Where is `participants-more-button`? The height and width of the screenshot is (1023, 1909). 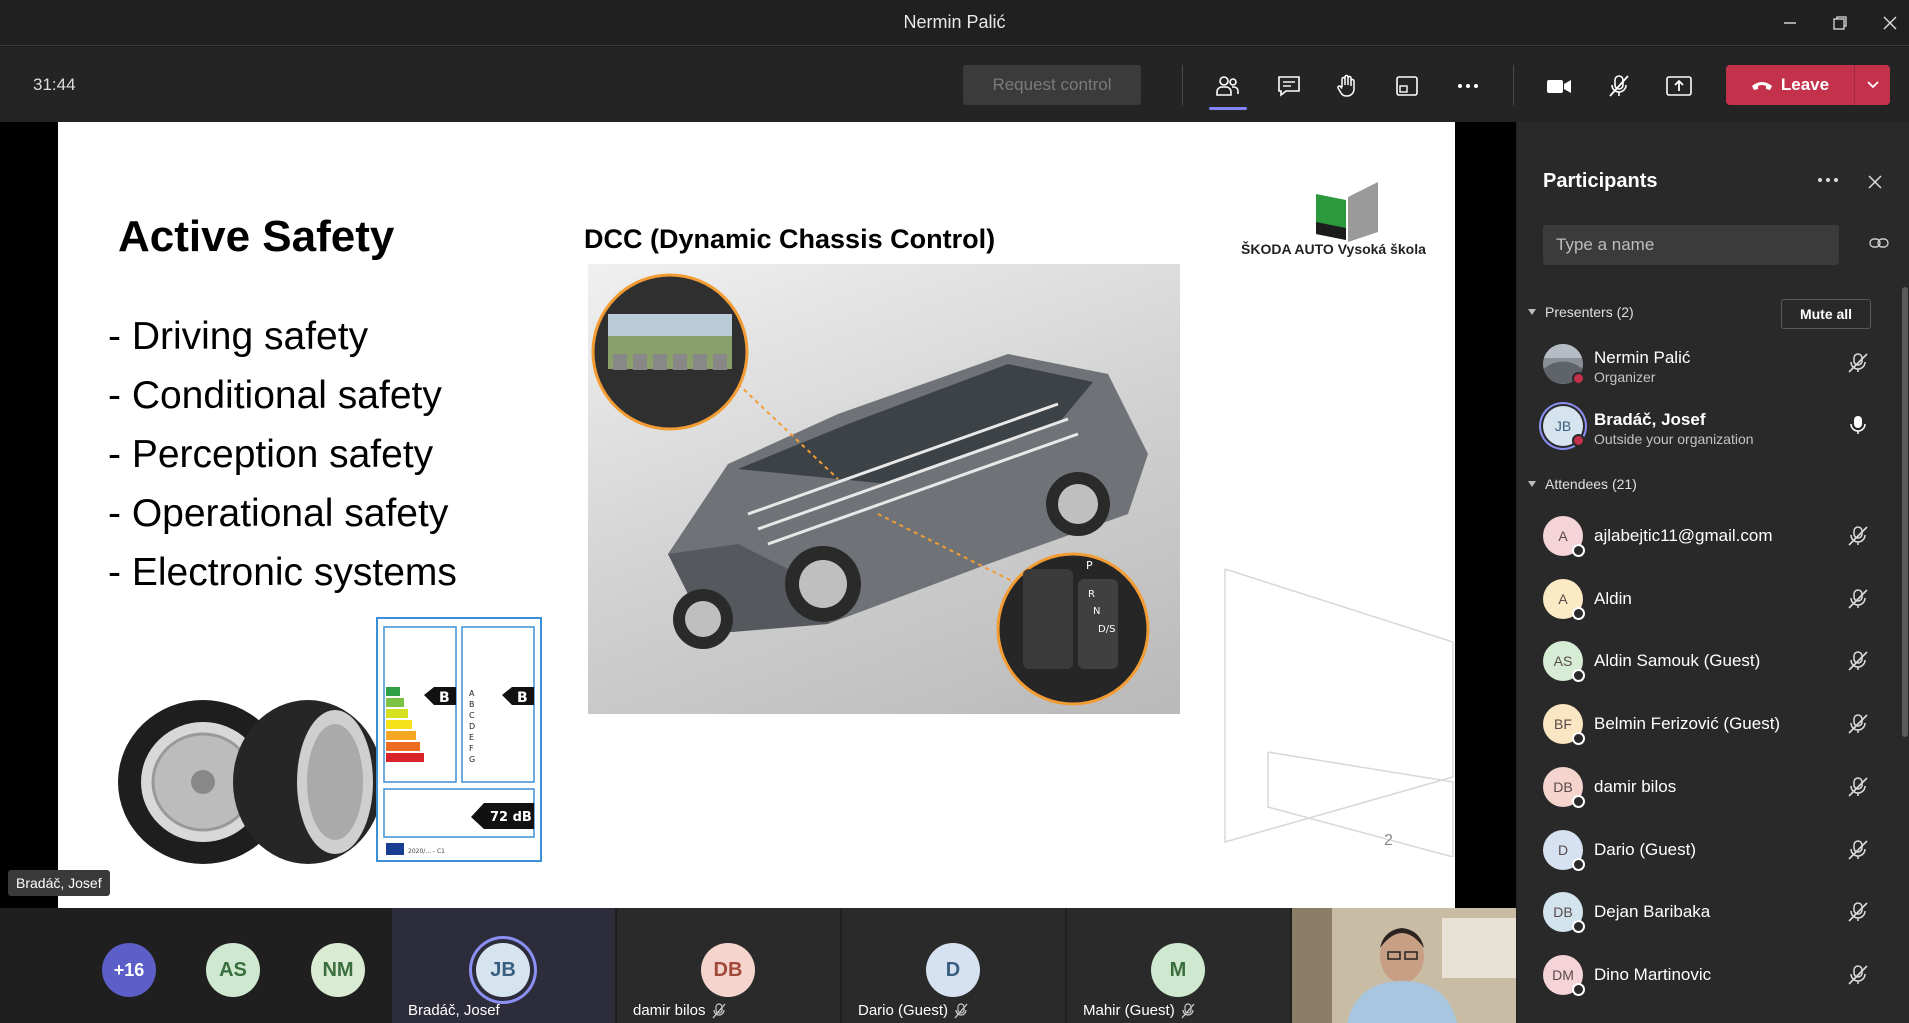
participants-more-button is located at coordinates (1828, 182).